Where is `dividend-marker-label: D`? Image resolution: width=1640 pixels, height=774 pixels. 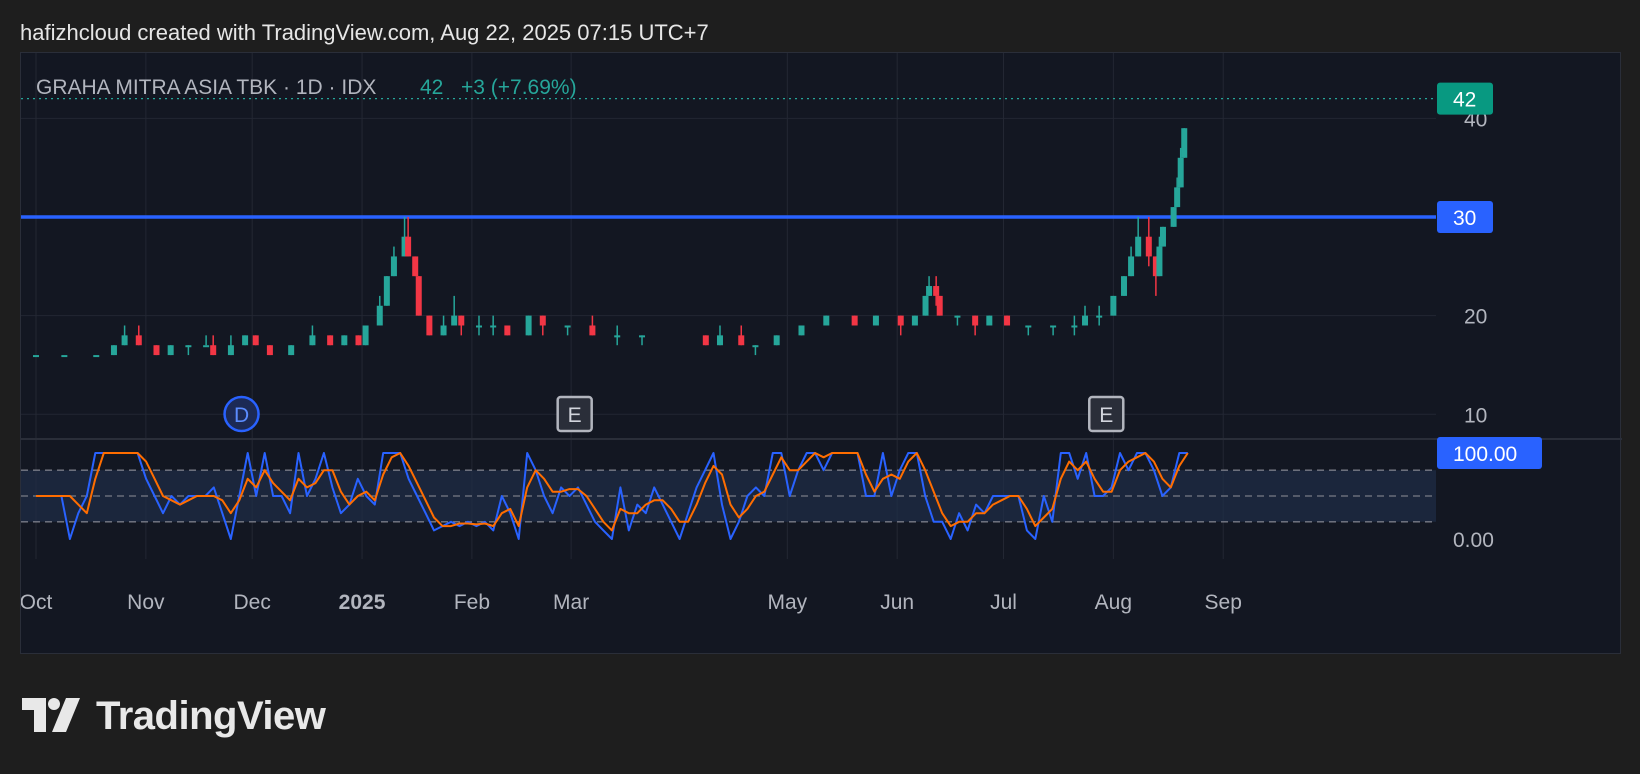
dividend-marker-label: D is located at coordinates (241, 415).